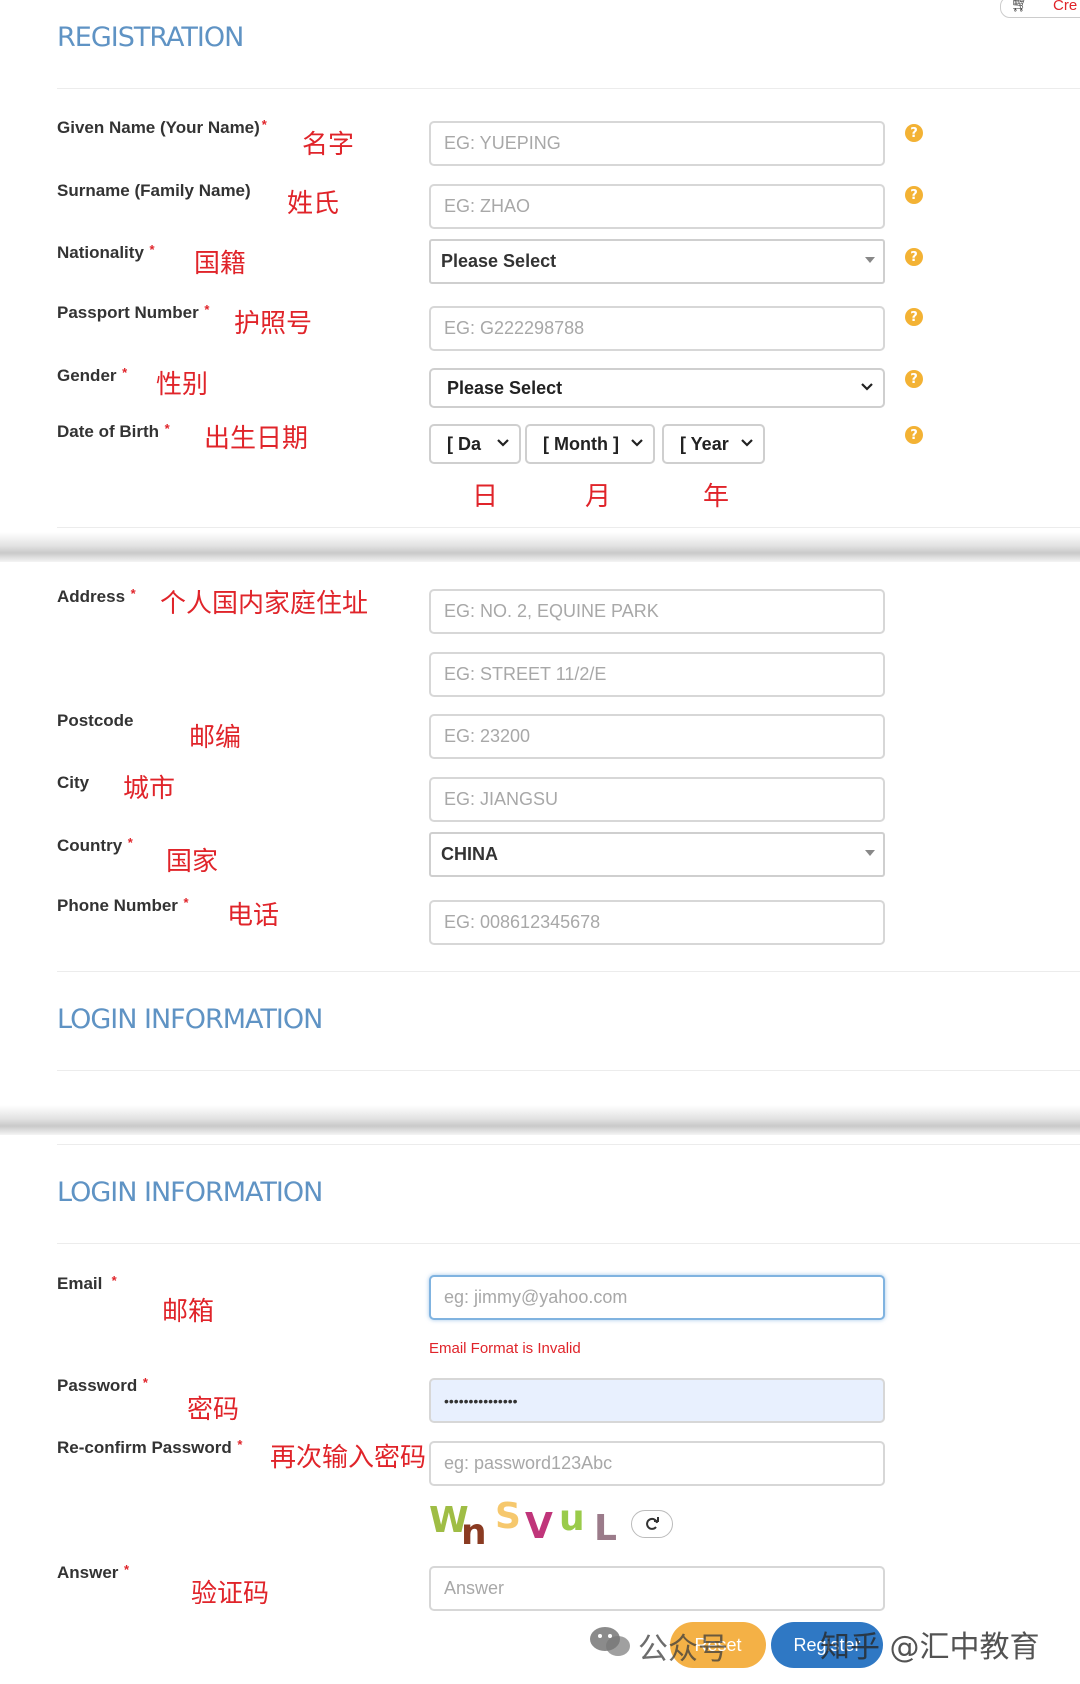 This screenshot has height=1684, width=1080. I want to click on dob-month-cn-label: 月, so click(598, 497).